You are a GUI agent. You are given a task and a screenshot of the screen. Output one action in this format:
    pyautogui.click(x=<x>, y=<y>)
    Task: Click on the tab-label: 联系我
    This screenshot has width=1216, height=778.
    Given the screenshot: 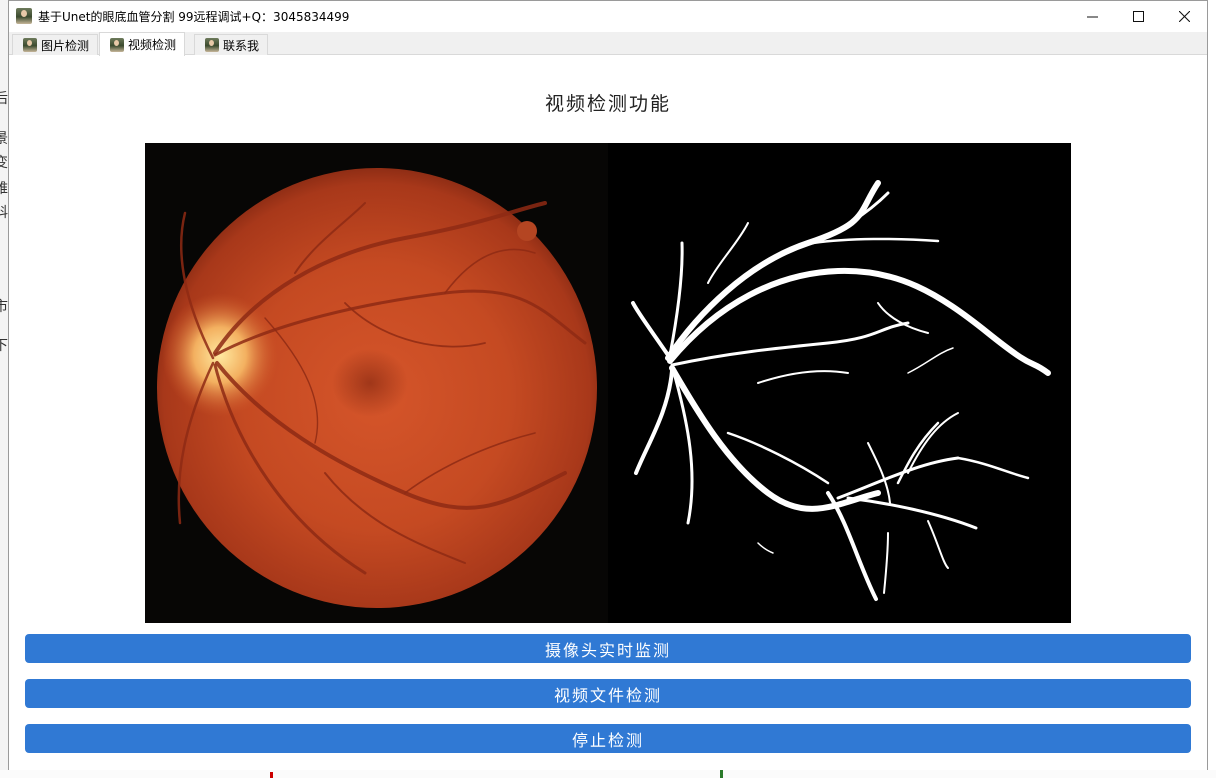 What is the action you would take?
    pyautogui.click(x=241, y=45)
    